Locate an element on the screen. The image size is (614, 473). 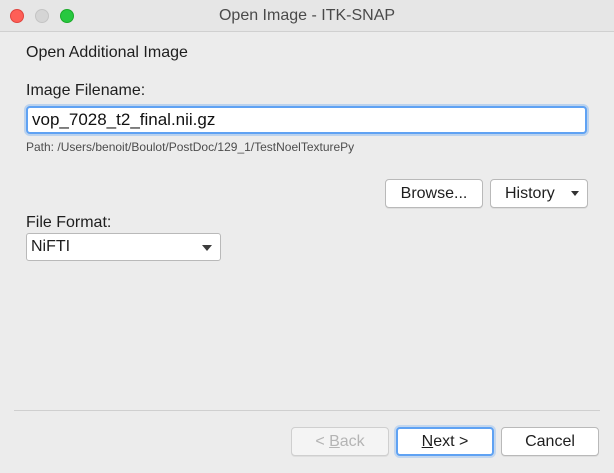
window-title: Open Image - ITK-SNAP is located at coordinates (307, 15).